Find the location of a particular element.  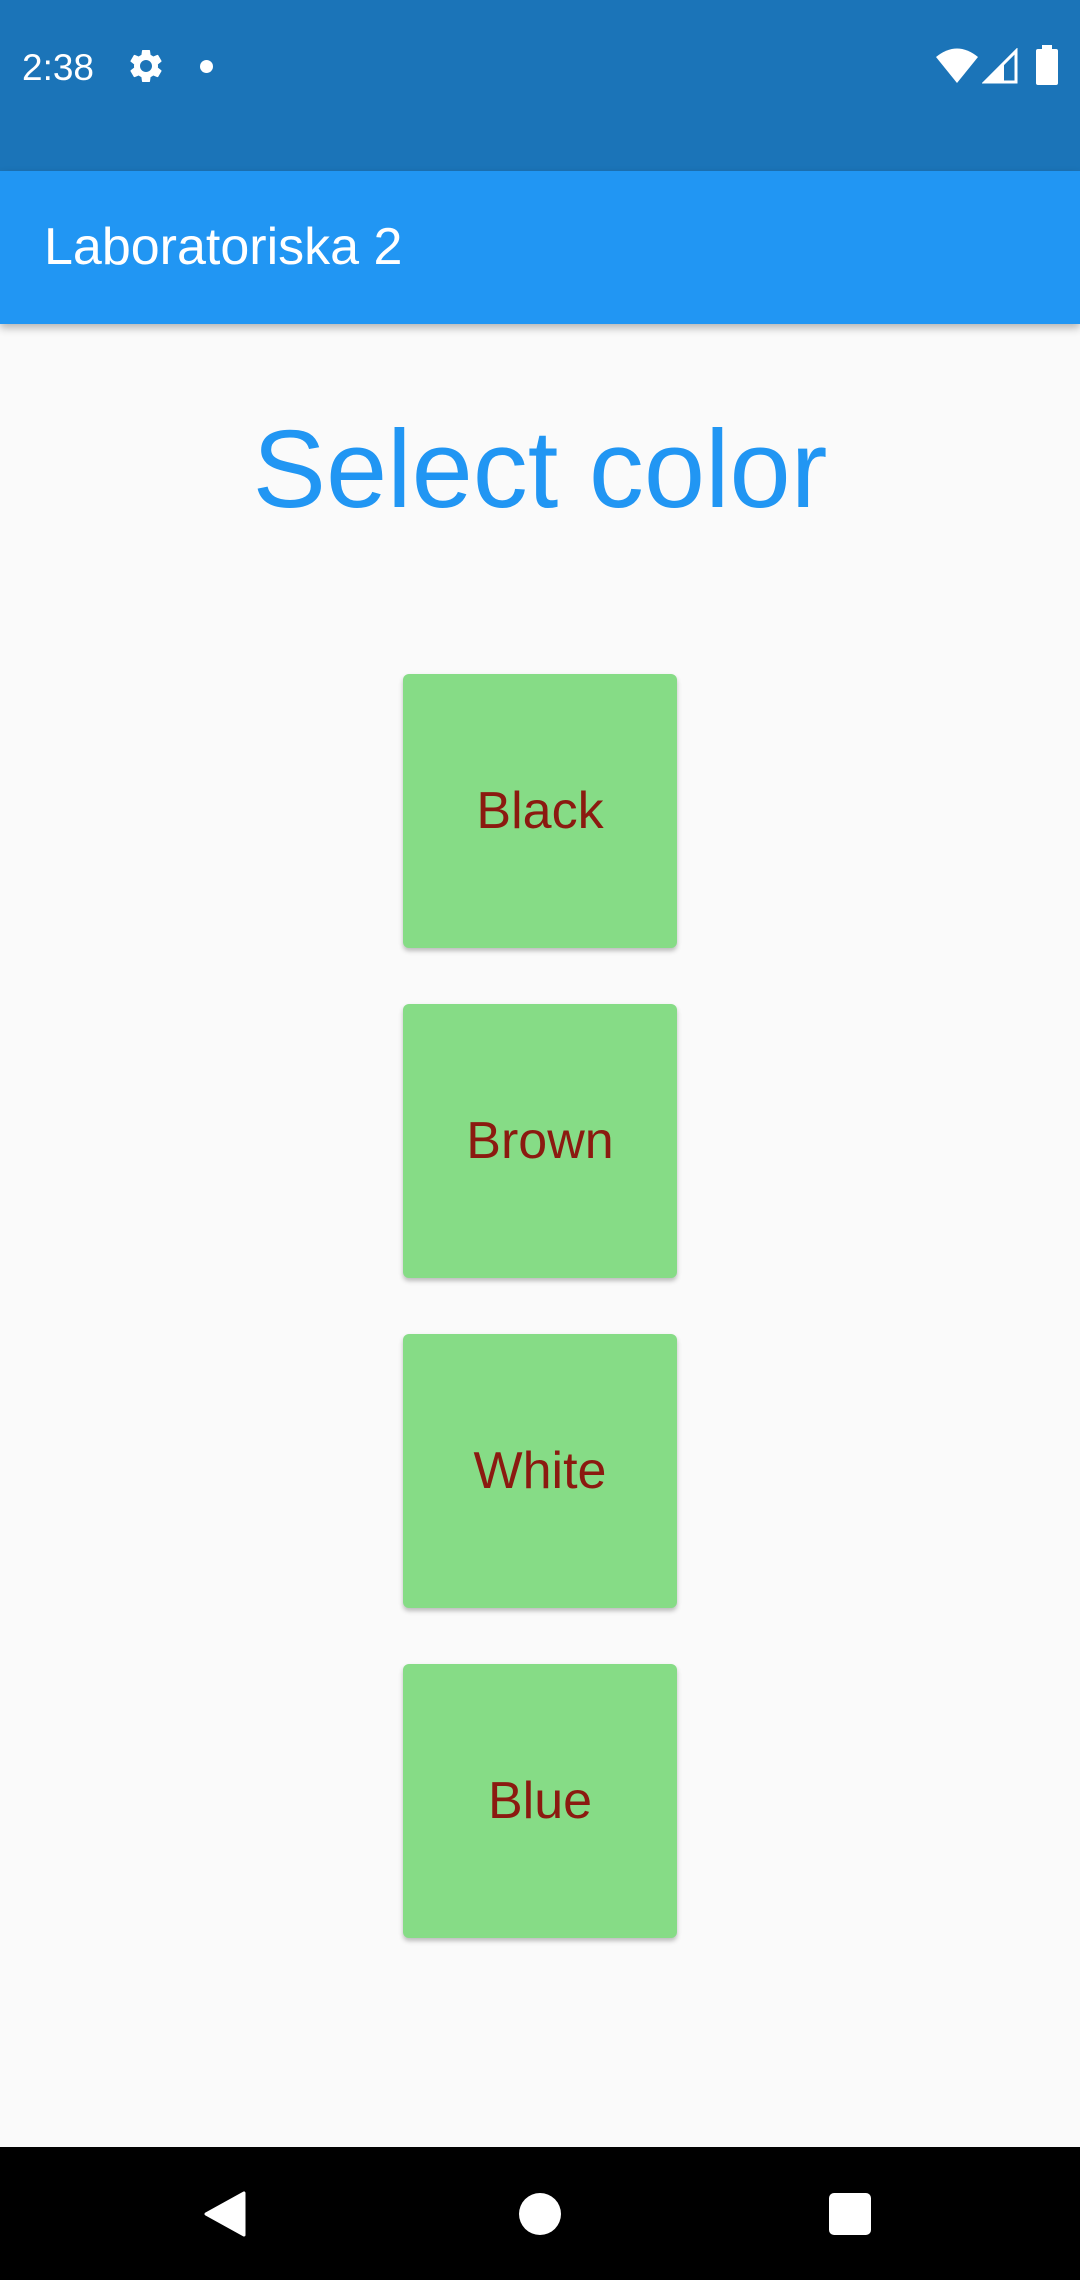

white-button: White is located at coordinates (540, 1471).